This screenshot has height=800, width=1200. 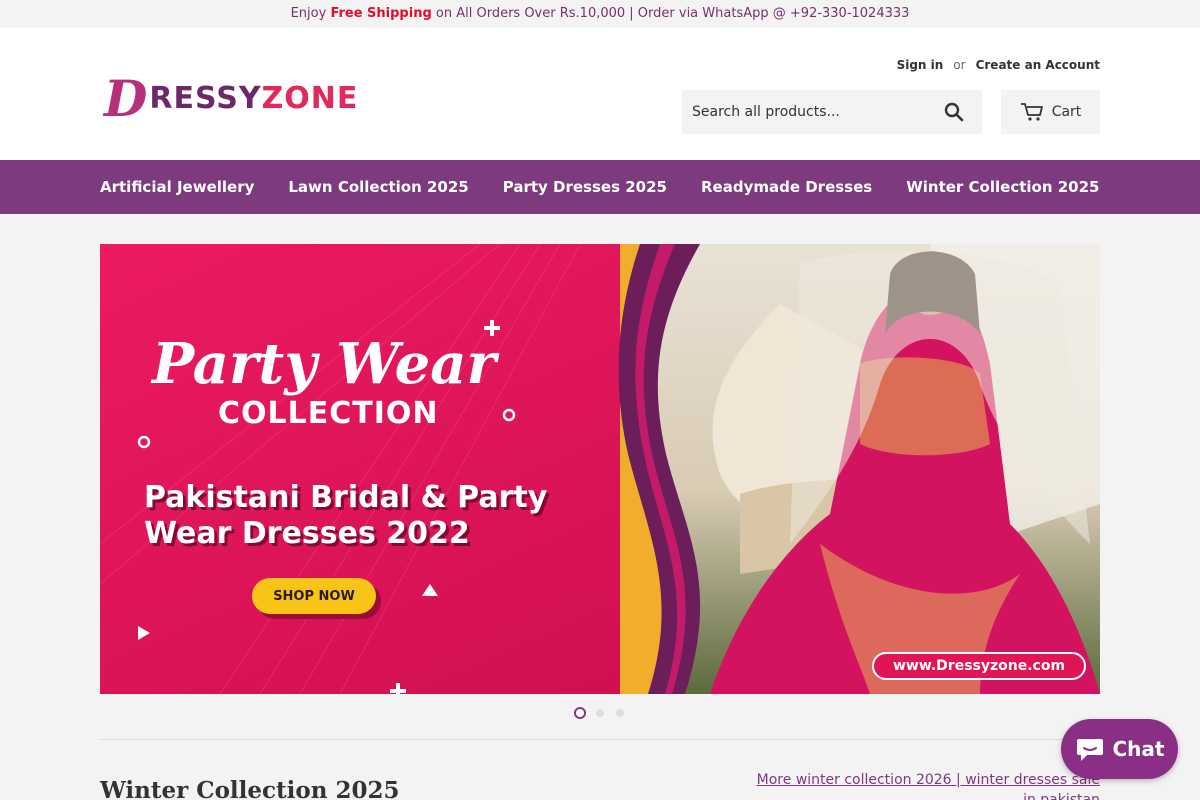 I want to click on search-form, so click(x=832, y=112).